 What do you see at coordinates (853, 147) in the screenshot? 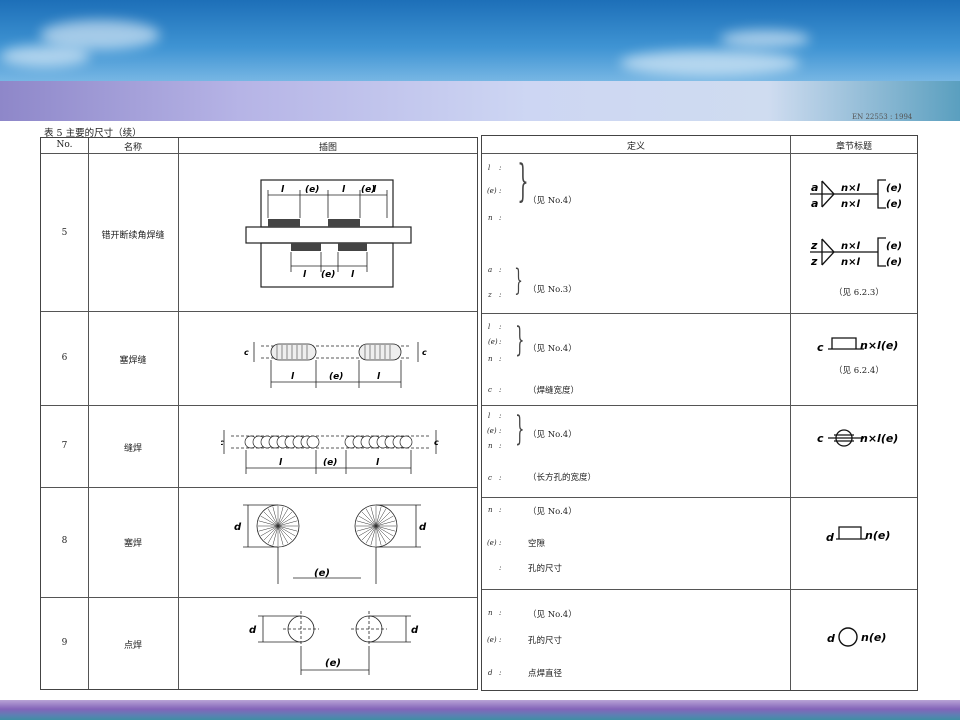
I see `header-section: 章节标题` at bounding box center [853, 147].